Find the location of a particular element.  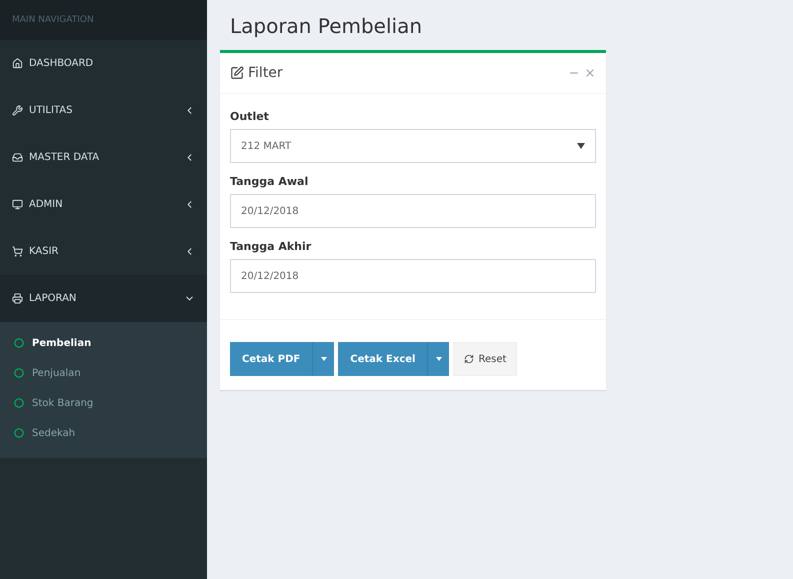

sidebar-item: MASTER DATA is located at coordinates (103, 157).